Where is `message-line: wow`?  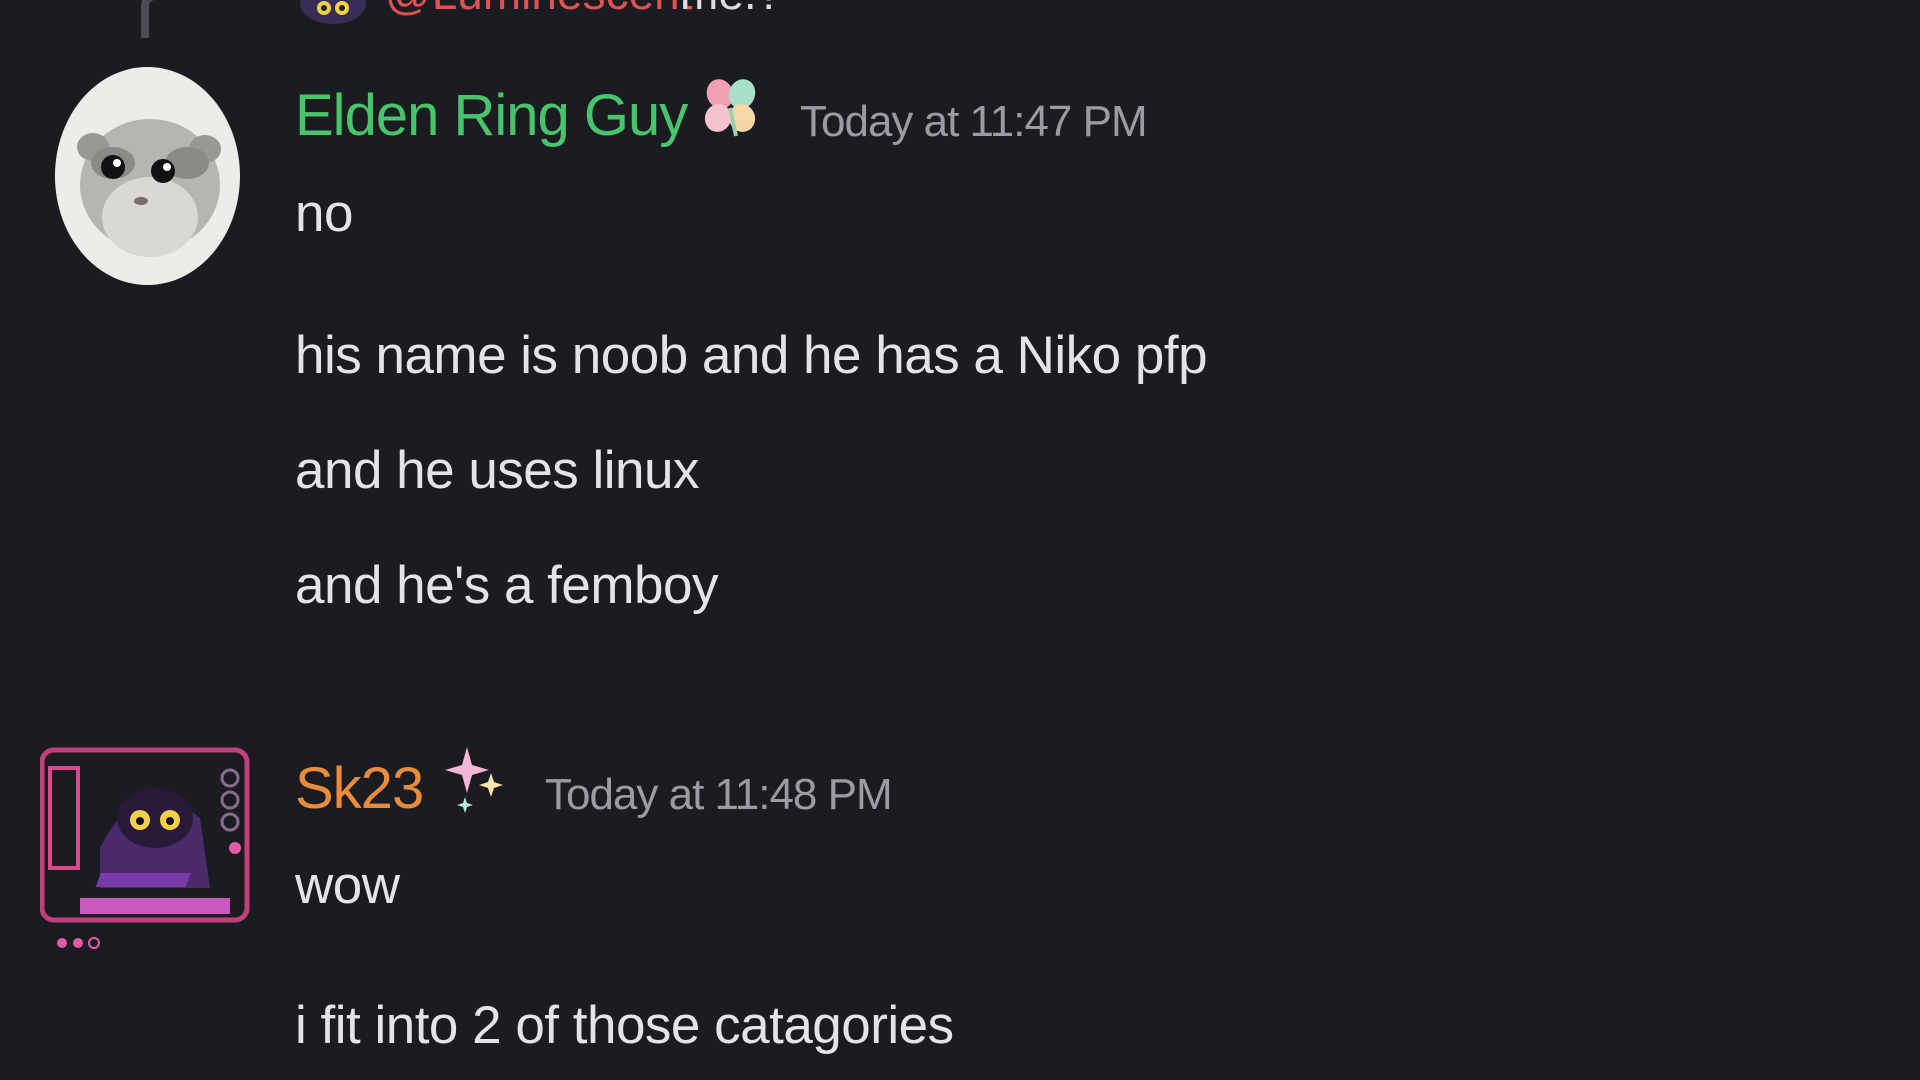 message-line: wow is located at coordinates (347, 885).